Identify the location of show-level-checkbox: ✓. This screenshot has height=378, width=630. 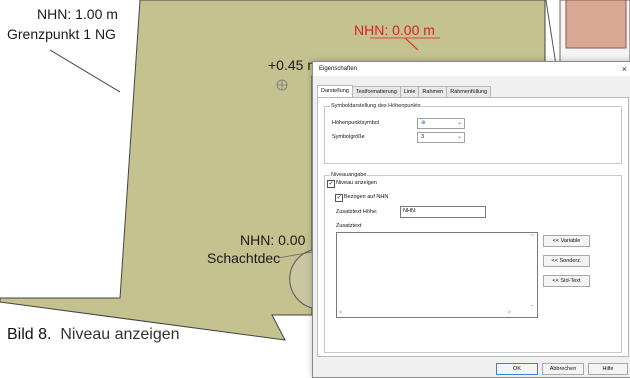
(331, 184).